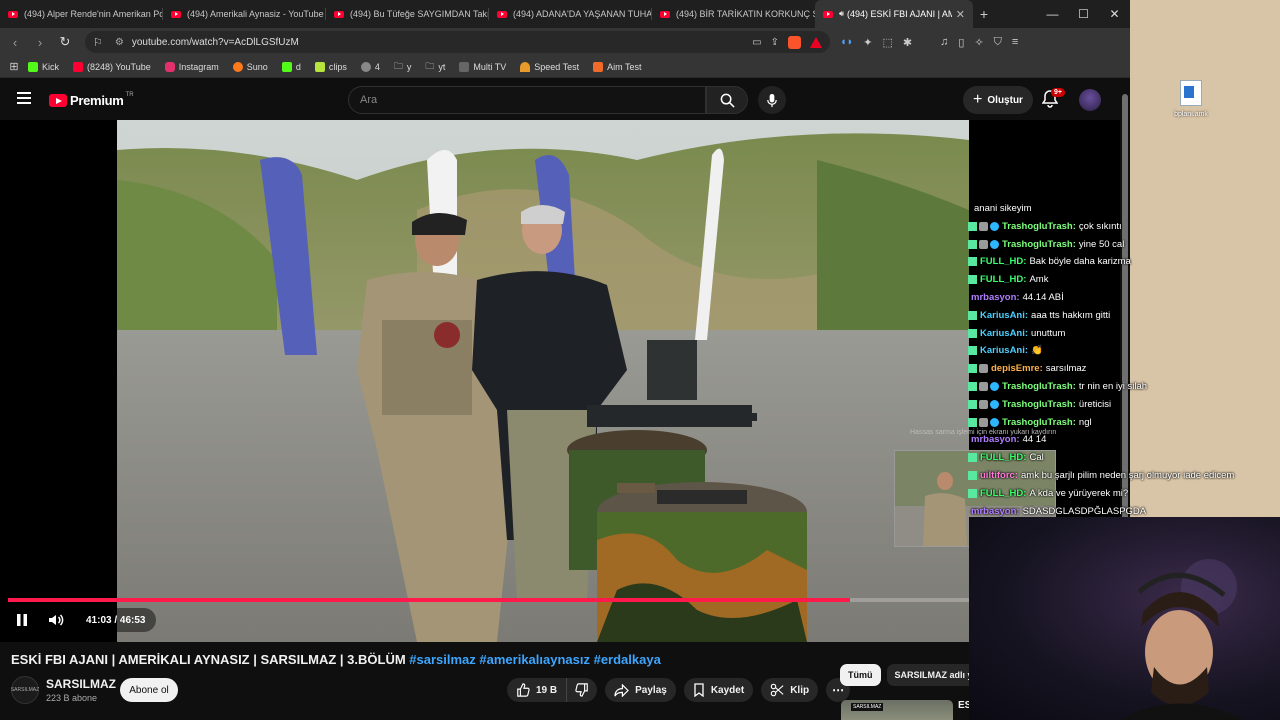  I want to click on account-avatar, so click(1090, 100).